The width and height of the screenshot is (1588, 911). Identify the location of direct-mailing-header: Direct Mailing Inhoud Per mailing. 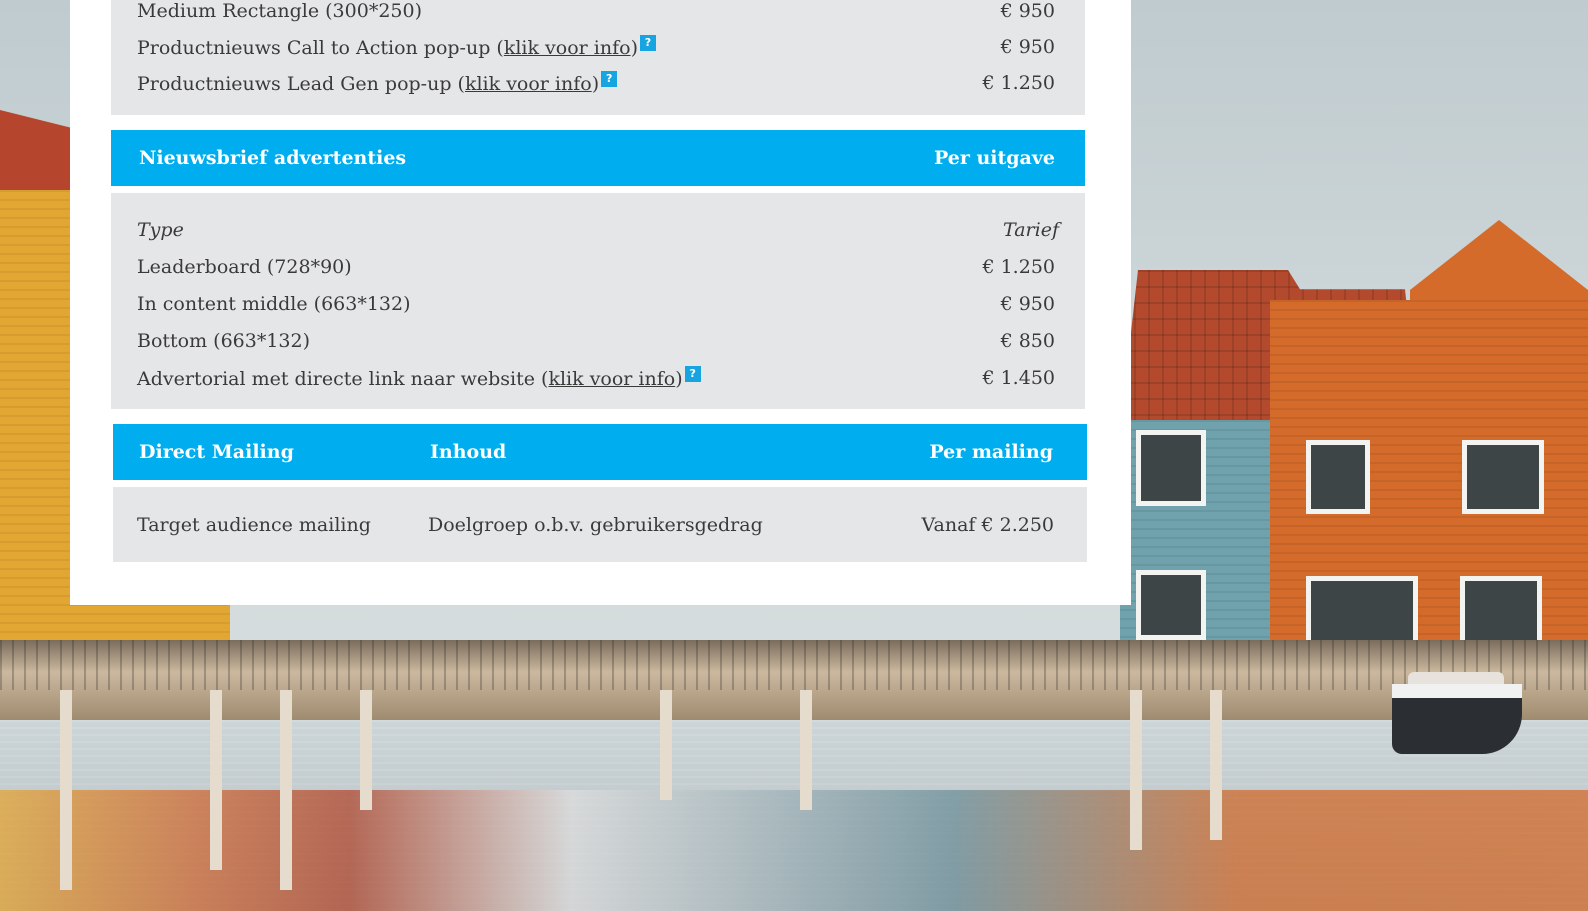
(600, 452).